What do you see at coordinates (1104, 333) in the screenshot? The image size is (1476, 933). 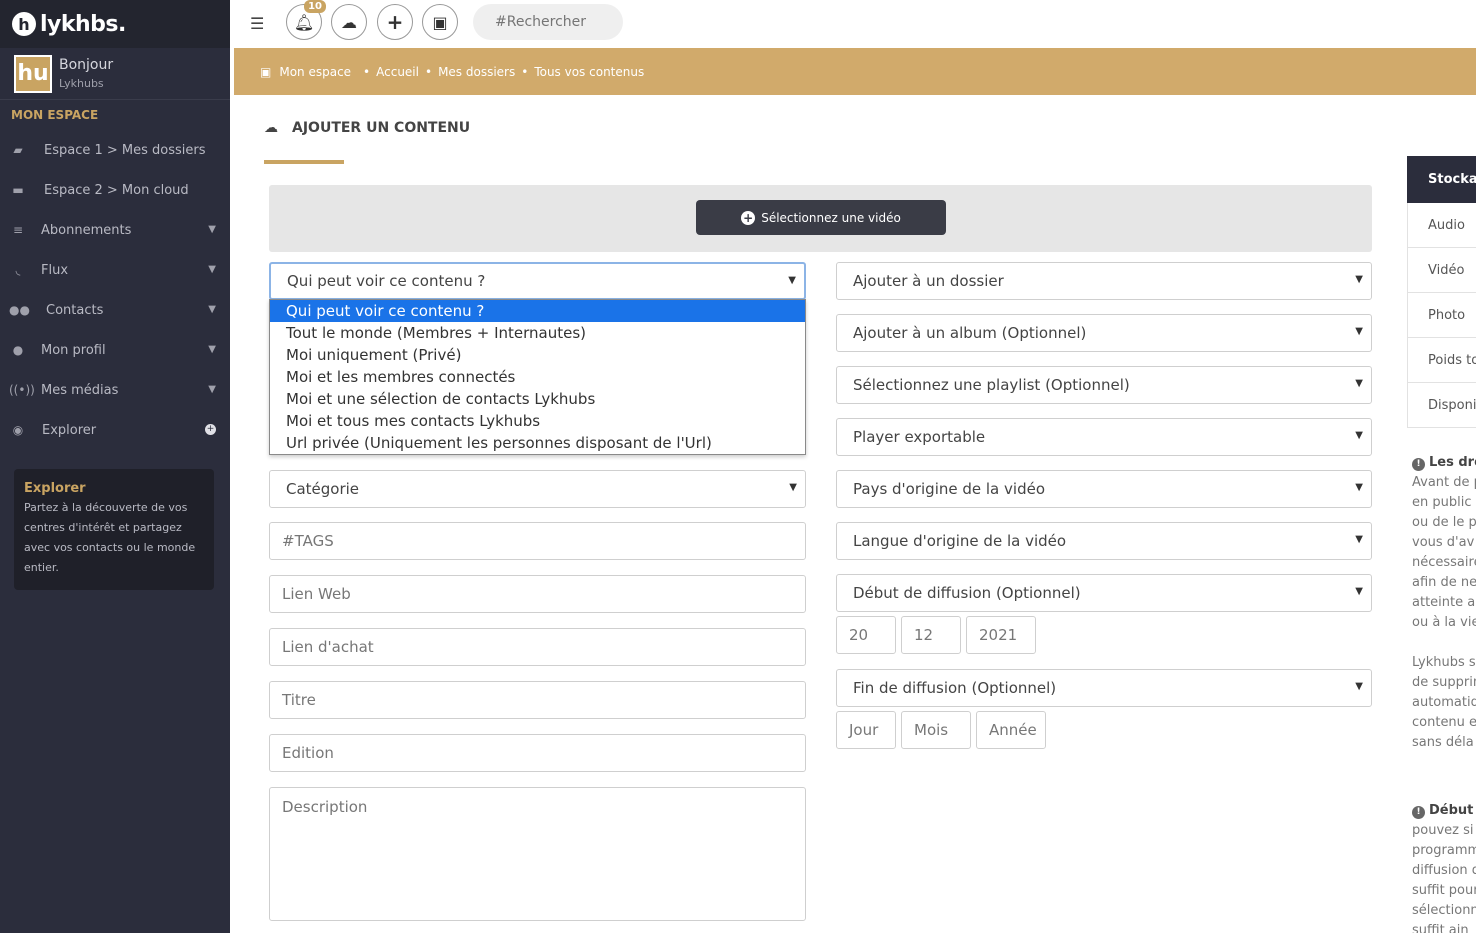 I see `album-select: Ajouter à un album (Optionnel) ▼` at bounding box center [1104, 333].